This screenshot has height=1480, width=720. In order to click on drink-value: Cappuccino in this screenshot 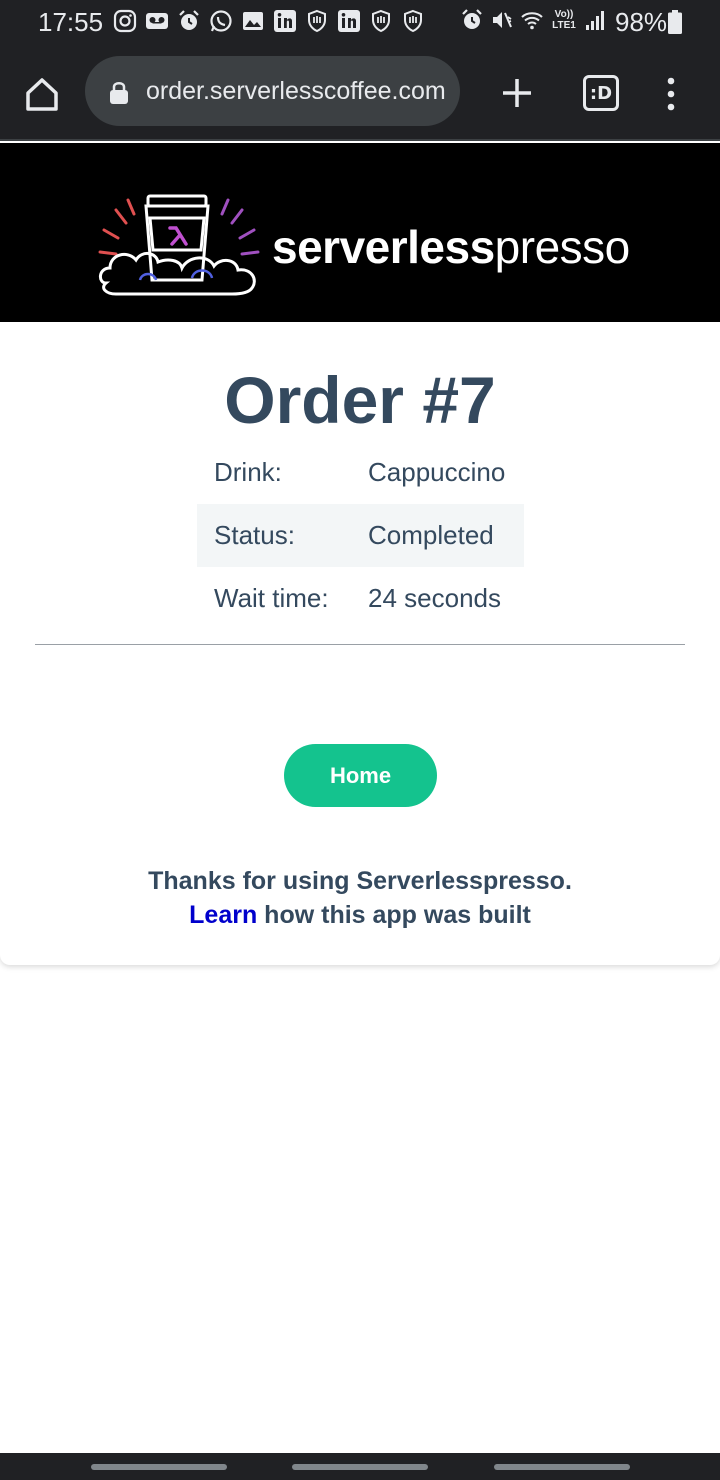, I will do `click(437, 472)`.